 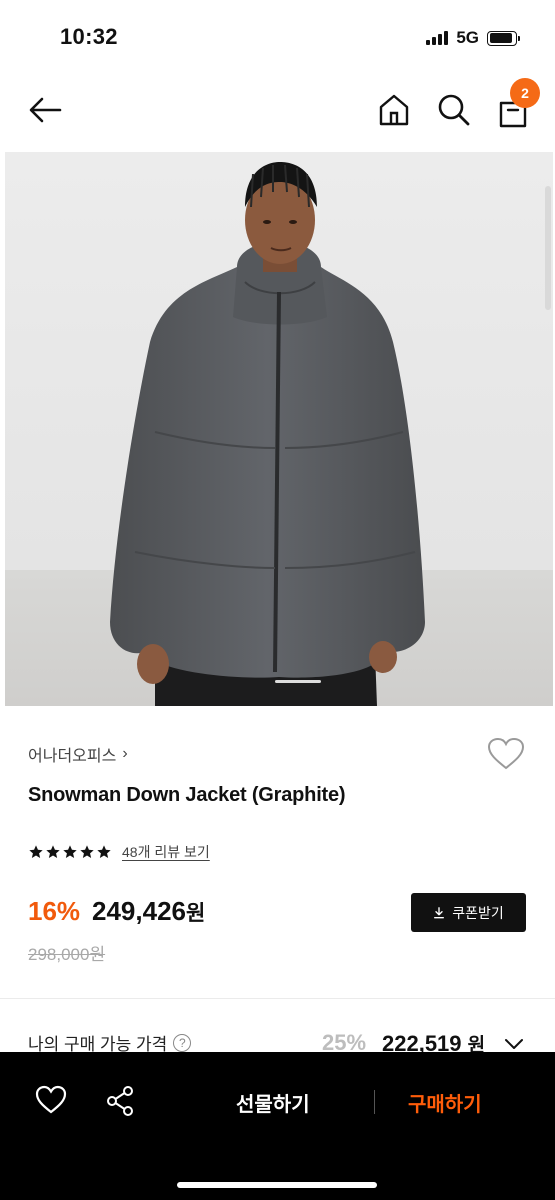 I want to click on back-button, so click(x=46, y=110).